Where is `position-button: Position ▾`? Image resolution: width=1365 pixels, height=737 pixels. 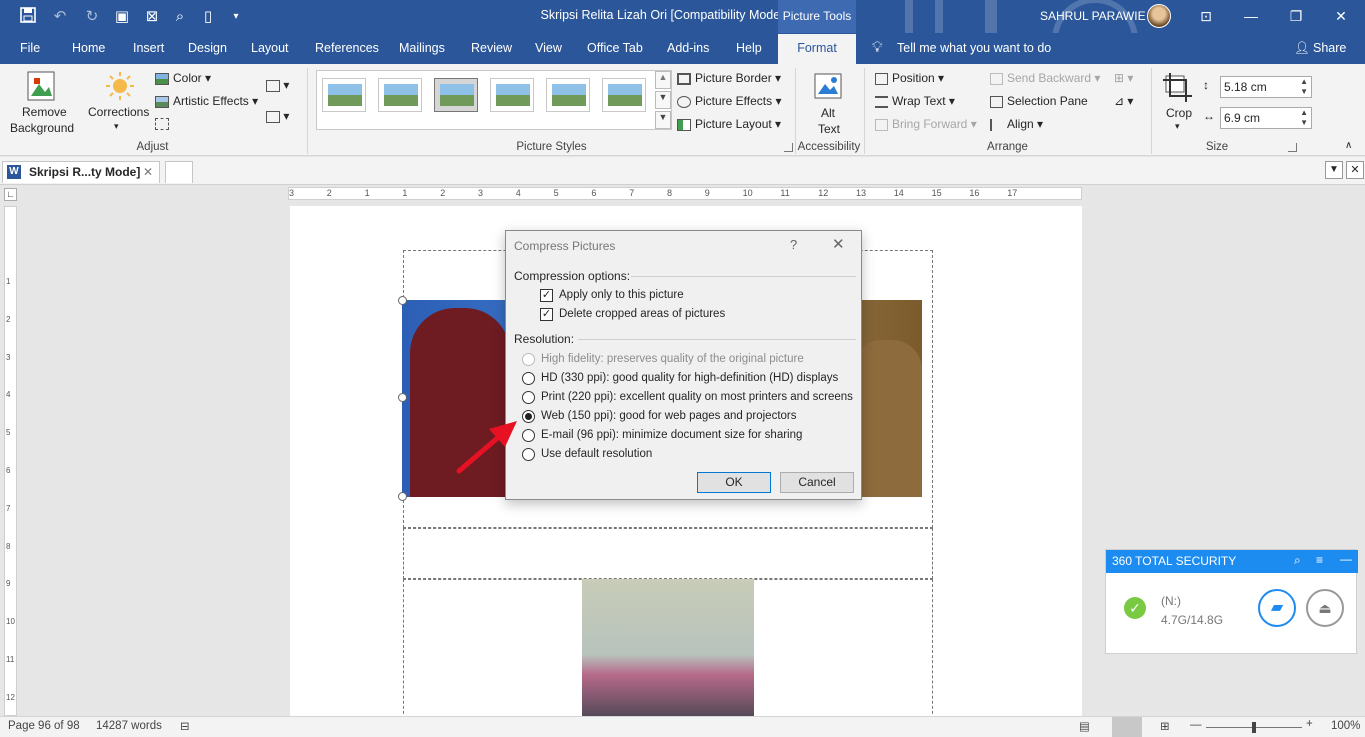
position-button: Position ▾ is located at coordinates (909, 78).